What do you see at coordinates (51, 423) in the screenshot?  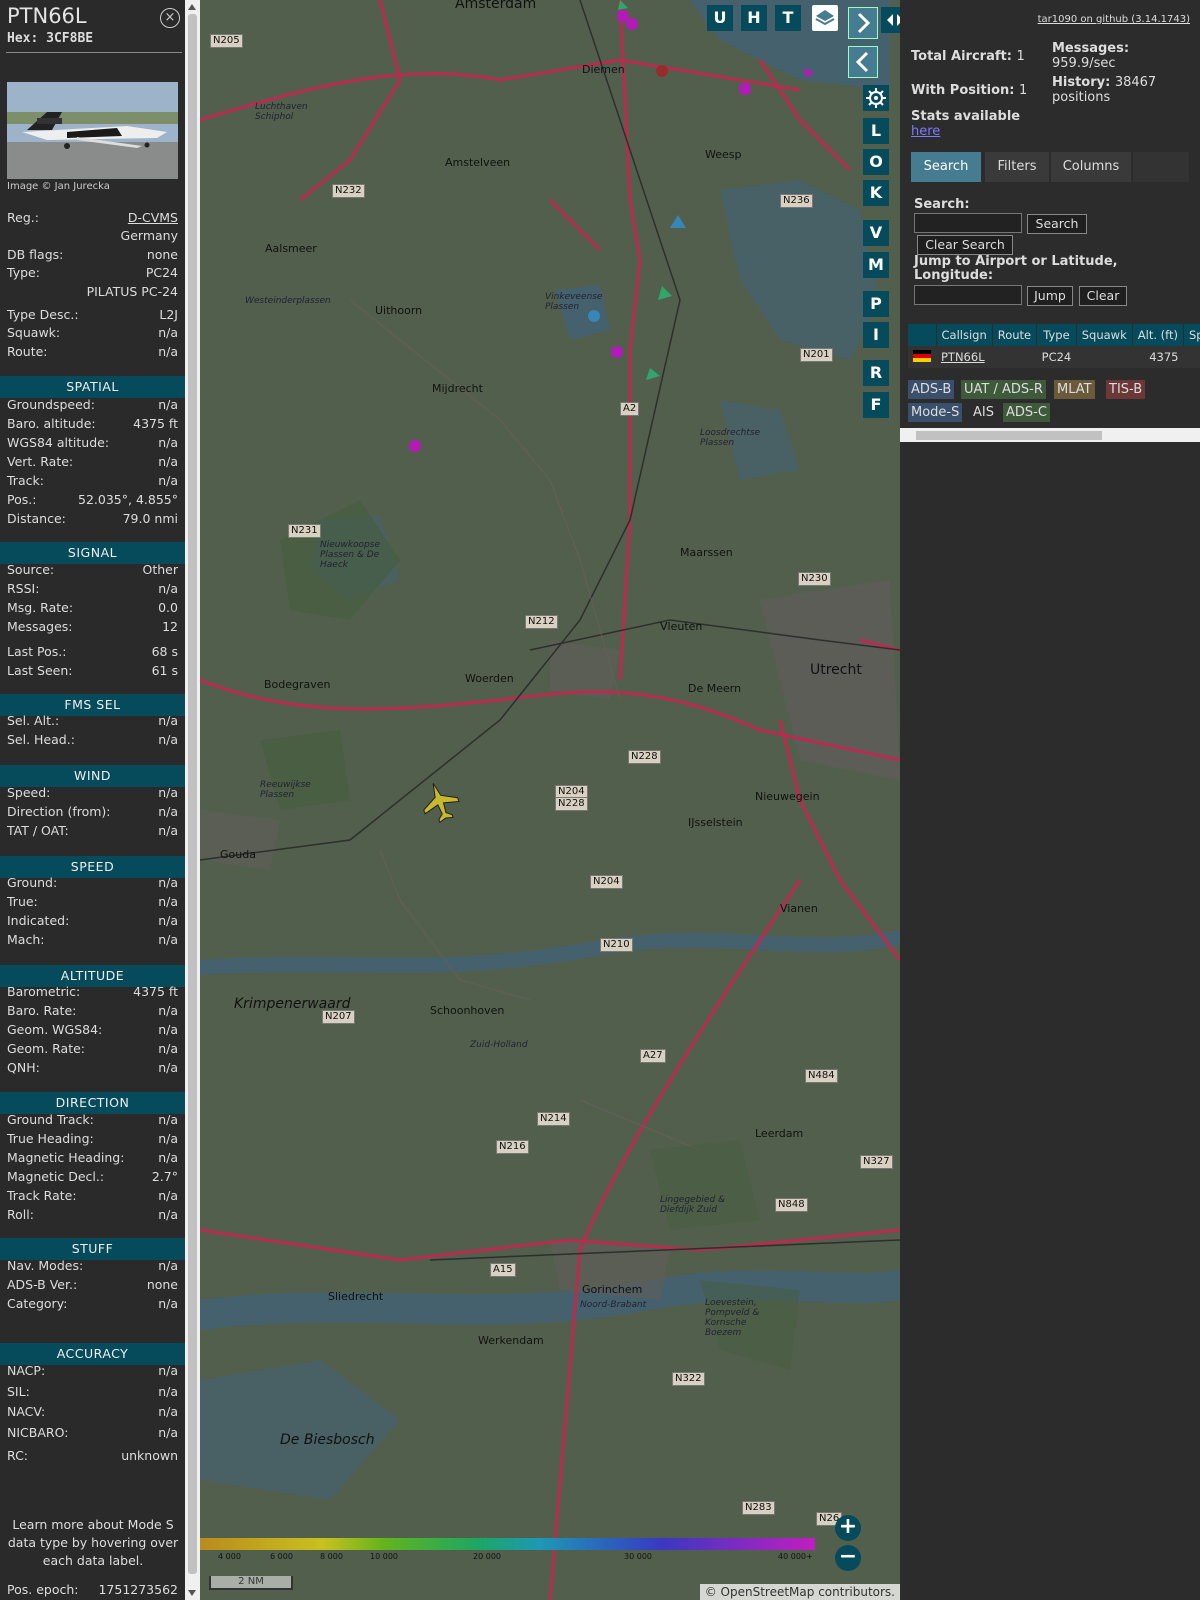 I see `info-label: Baro. altitude:` at bounding box center [51, 423].